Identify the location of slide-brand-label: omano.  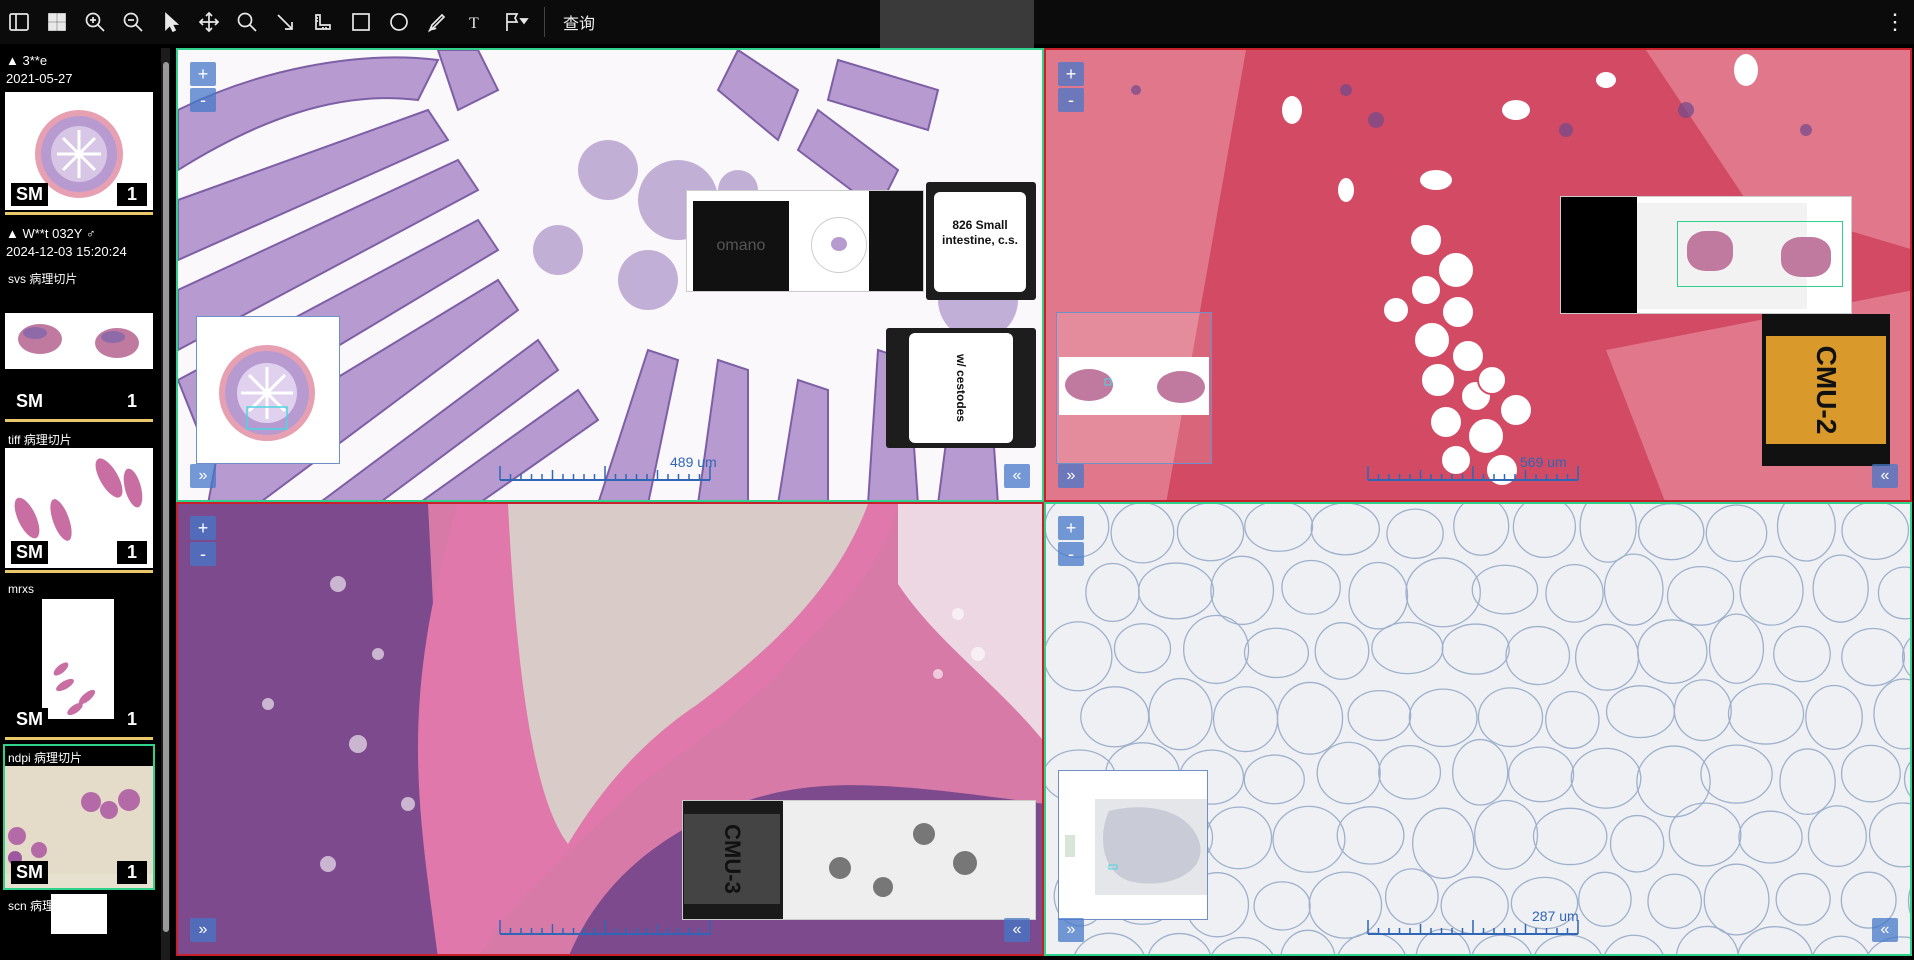
(741, 246).